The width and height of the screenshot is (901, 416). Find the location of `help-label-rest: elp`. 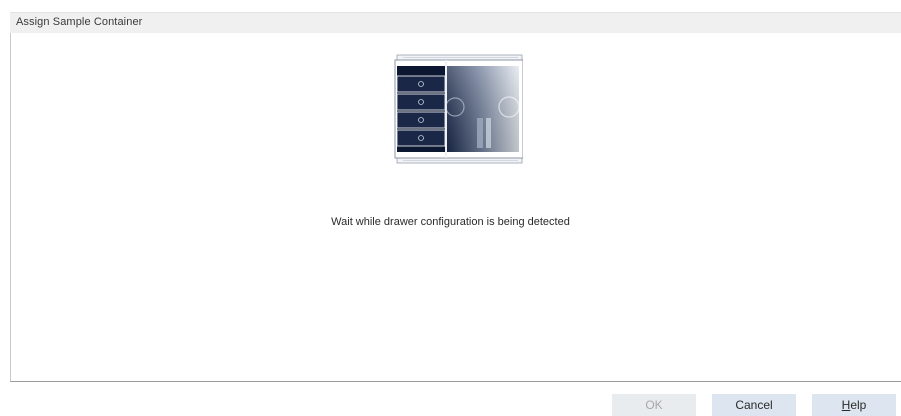

help-label-rest: elp is located at coordinates (858, 405).